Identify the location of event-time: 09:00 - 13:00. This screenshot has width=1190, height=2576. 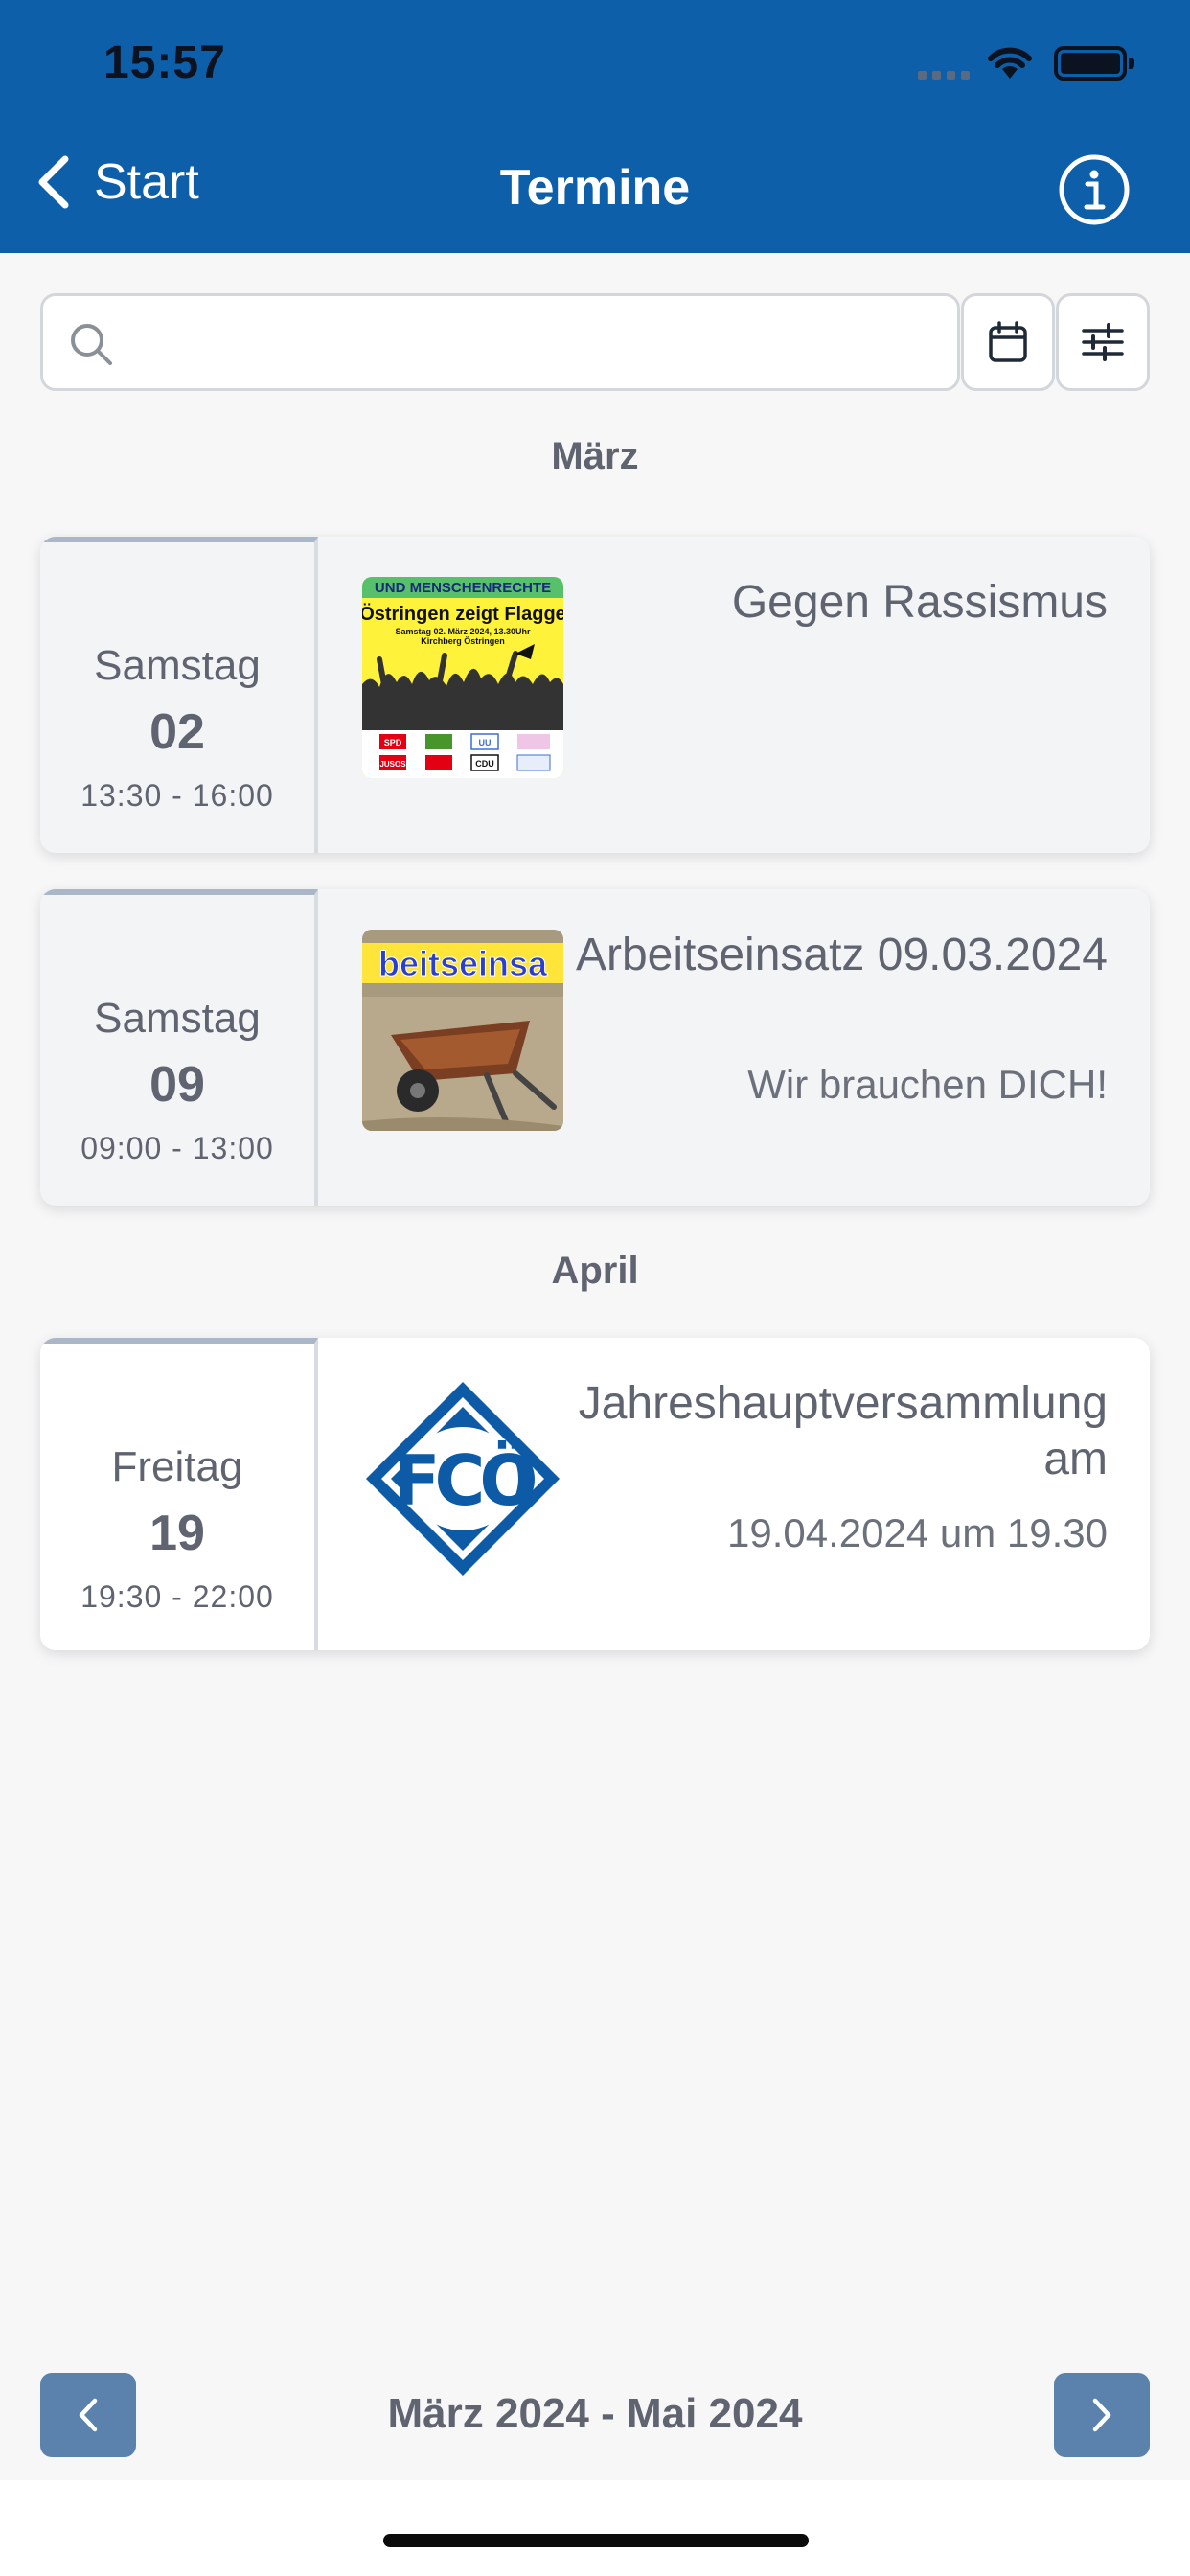
(177, 1148).